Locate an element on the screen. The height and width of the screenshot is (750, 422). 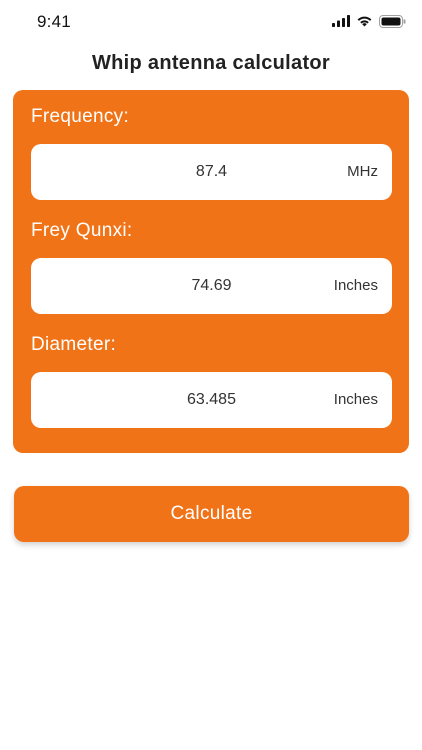
cellular-signal-icon is located at coordinates (341, 21).